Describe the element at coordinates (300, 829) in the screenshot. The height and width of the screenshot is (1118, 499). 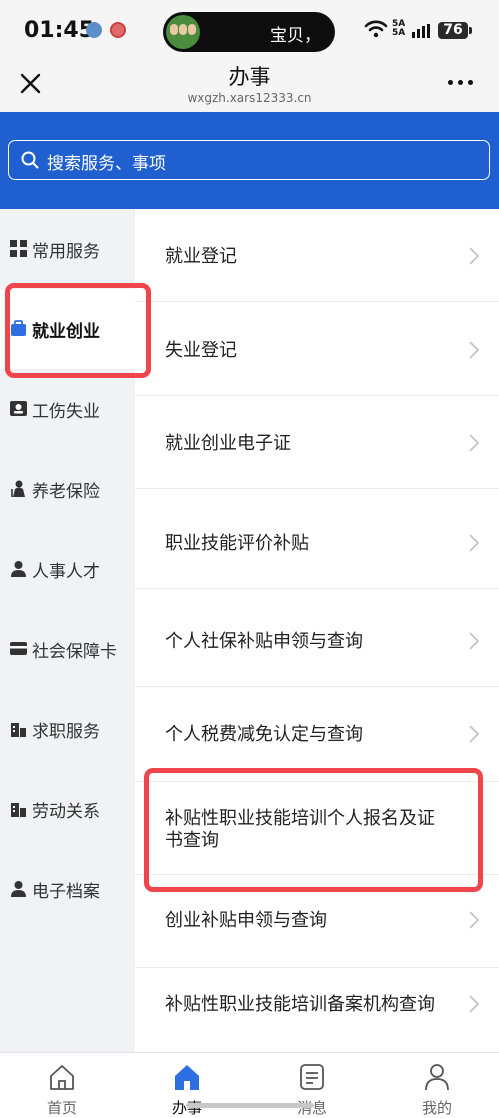
I see `service-label: 补贴性职业技能培训个人报名及证书查询` at that location.